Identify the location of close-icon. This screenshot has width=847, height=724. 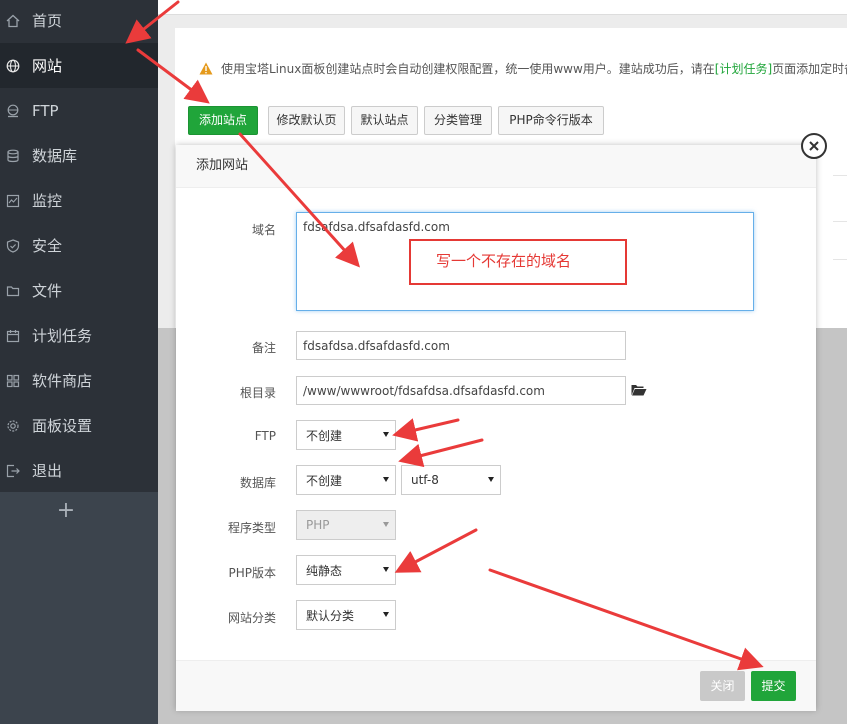
(814, 146).